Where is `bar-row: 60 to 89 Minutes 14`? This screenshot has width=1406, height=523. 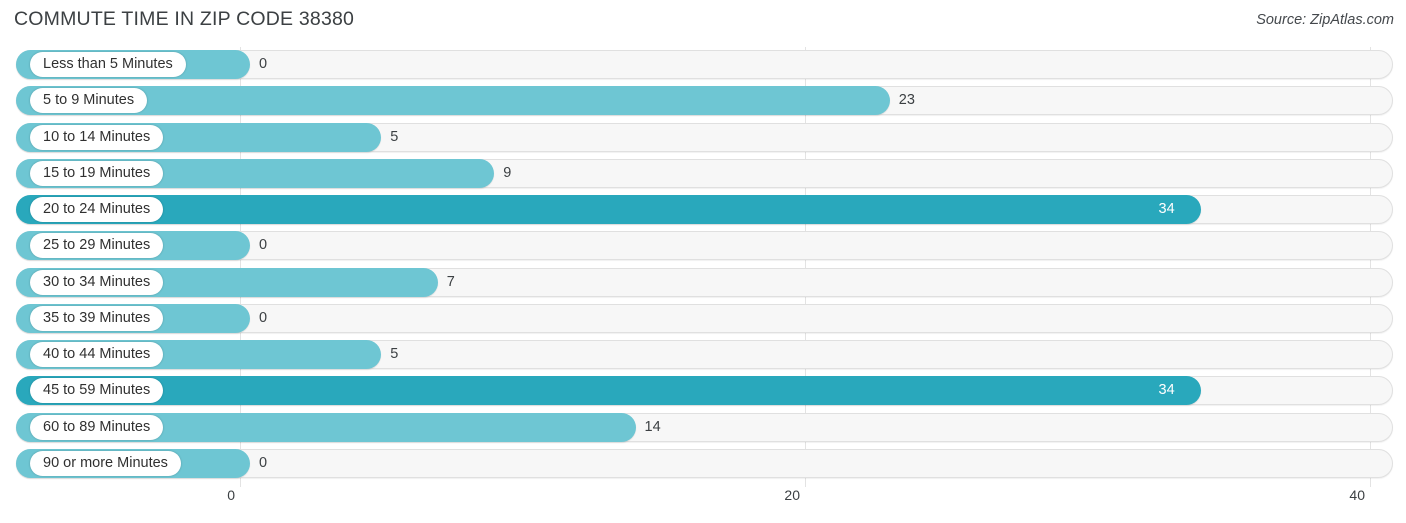
bar-row: 60 to 89 Minutes 14 is located at coordinates (704, 427).